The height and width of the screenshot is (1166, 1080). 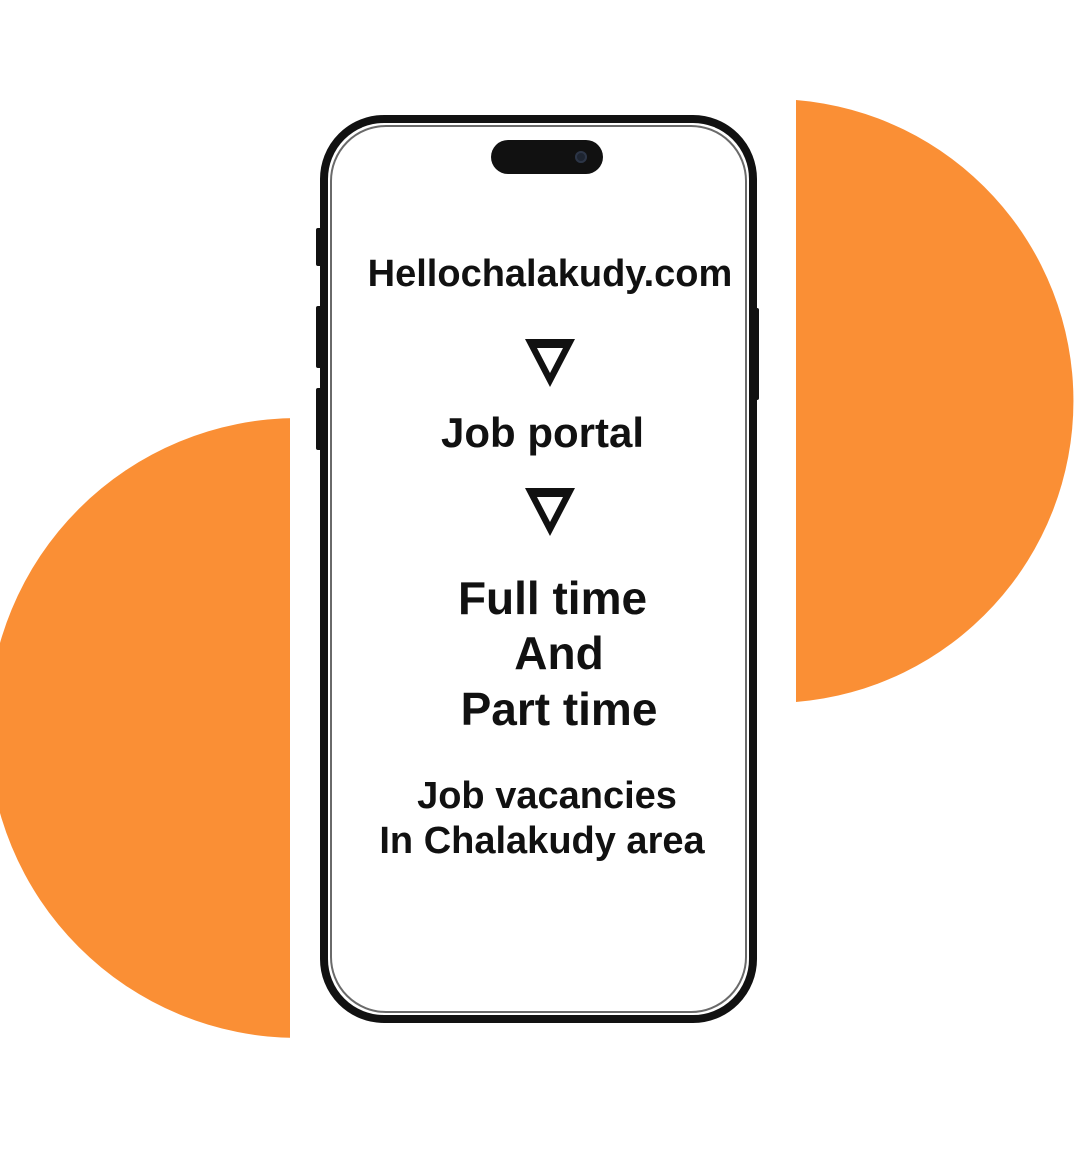 What do you see at coordinates (542, 432) in the screenshot?
I see `job-portal-label: Job portal` at bounding box center [542, 432].